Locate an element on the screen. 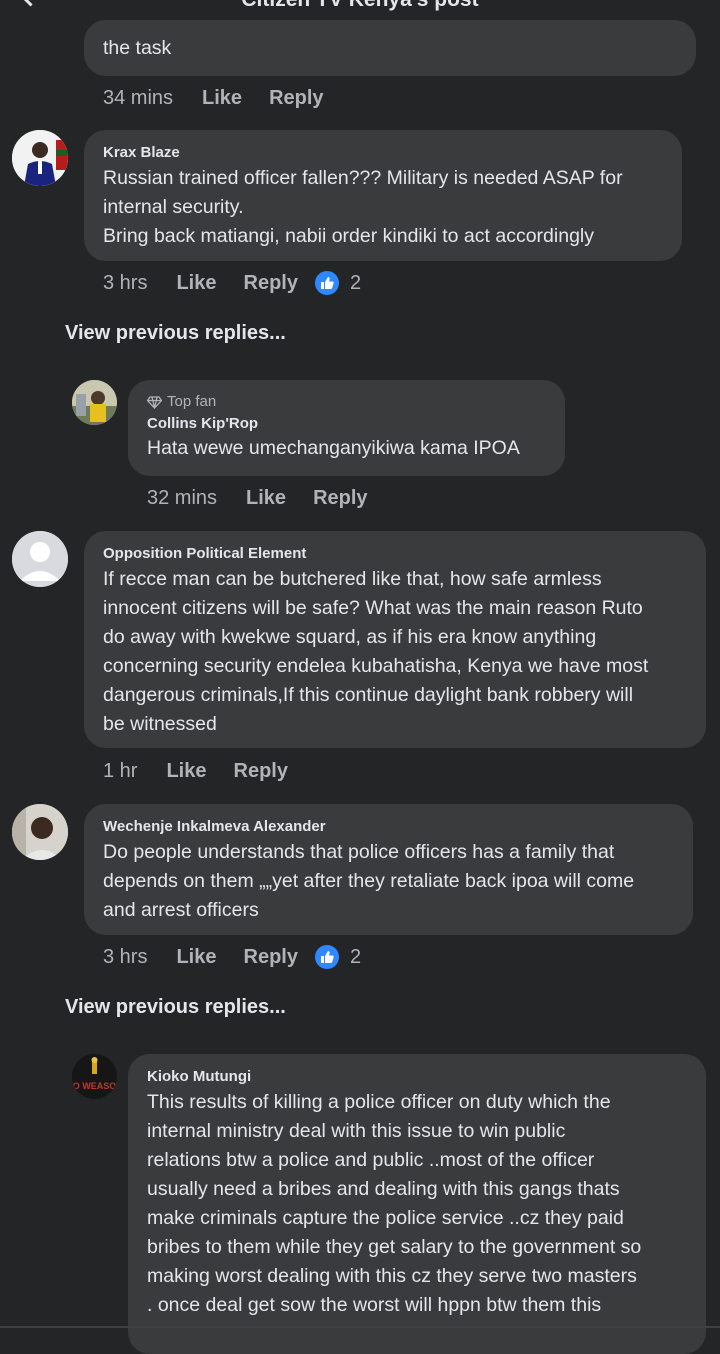  avatar: O WEASO is located at coordinates (94, 1076).